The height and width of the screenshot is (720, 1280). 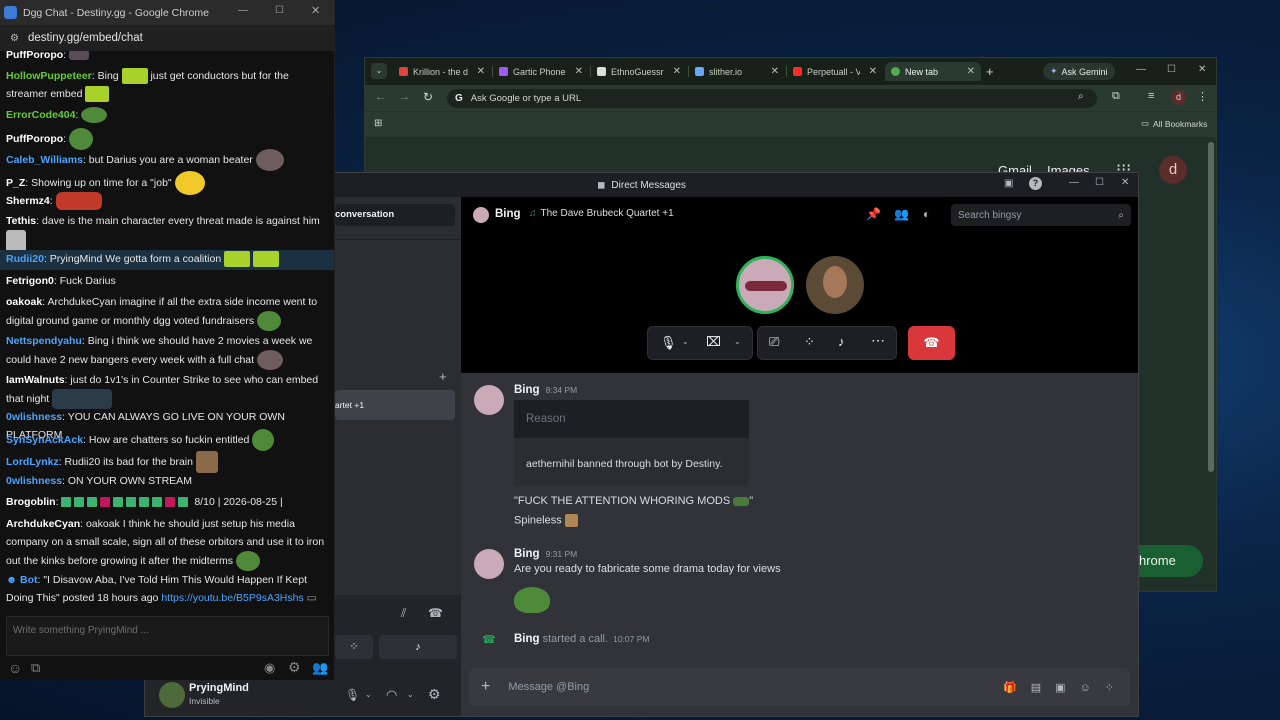 I want to click on chat-username: LordLynkz, so click(x=32, y=462).